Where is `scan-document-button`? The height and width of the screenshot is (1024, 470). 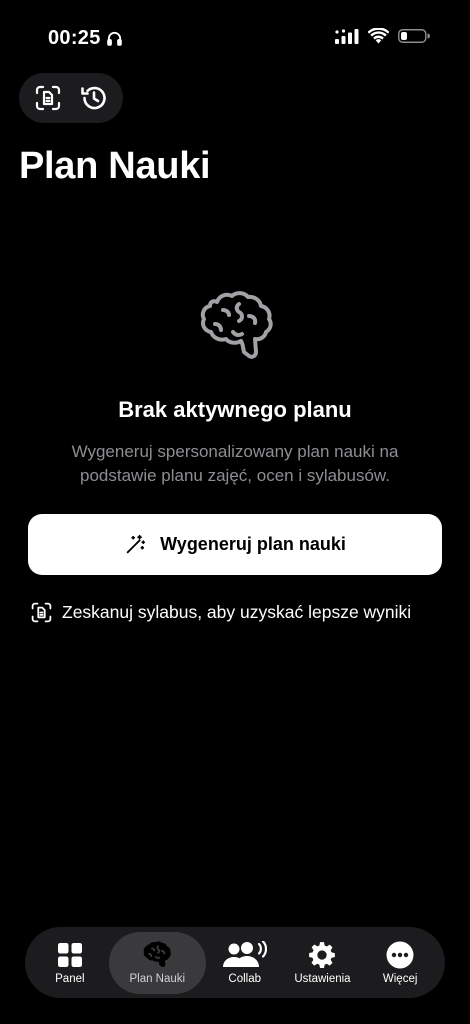 scan-document-button is located at coordinates (48, 98).